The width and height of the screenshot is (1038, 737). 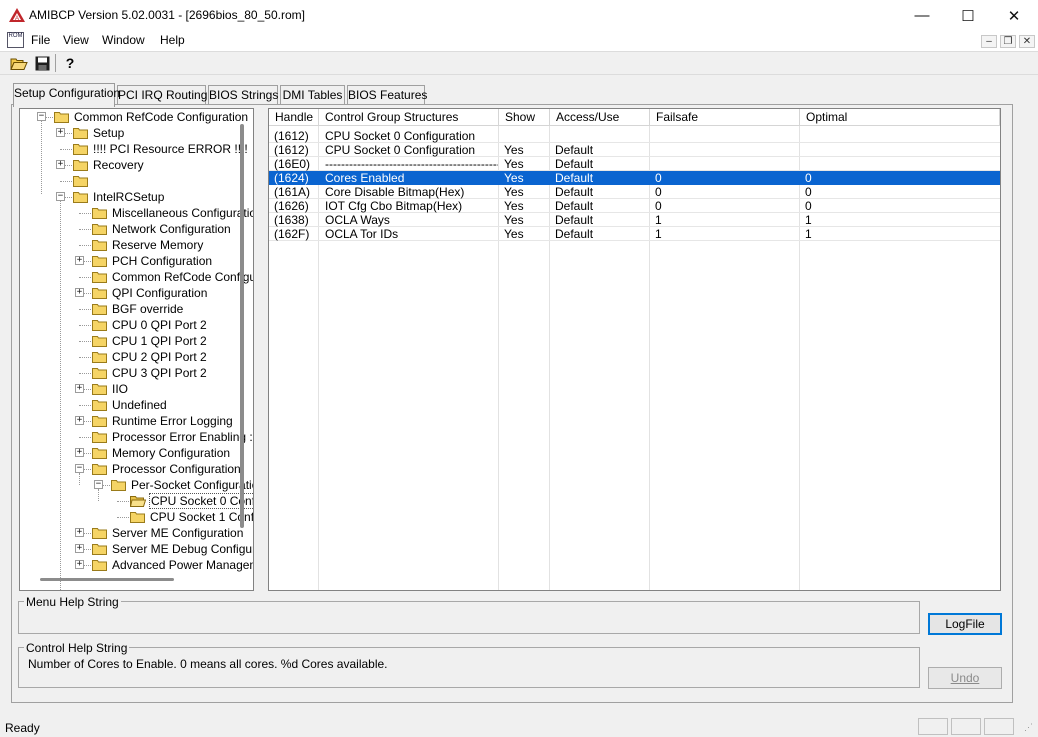 What do you see at coordinates (965, 624) in the screenshot?
I see `logfile-button: LogFile` at bounding box center [965, 624].